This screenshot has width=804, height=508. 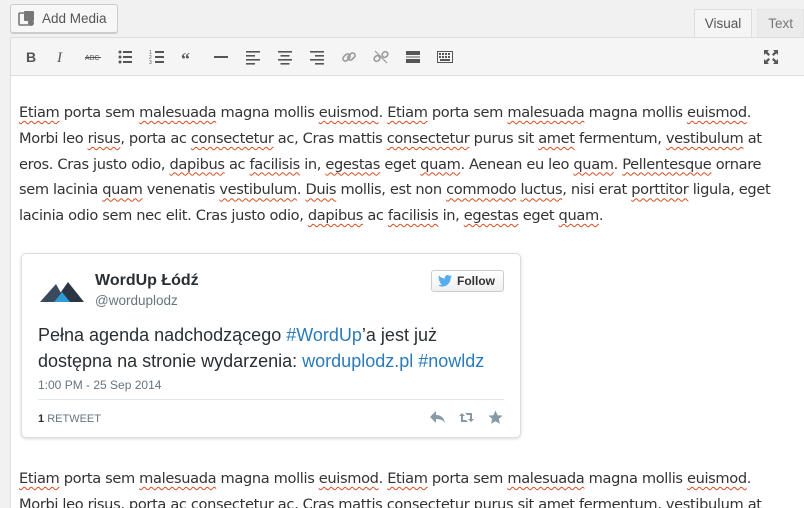 What do you see at coordinates (413, 57) in the screenshot?
I see `read-more-icon` at bounding box center [413, 57].